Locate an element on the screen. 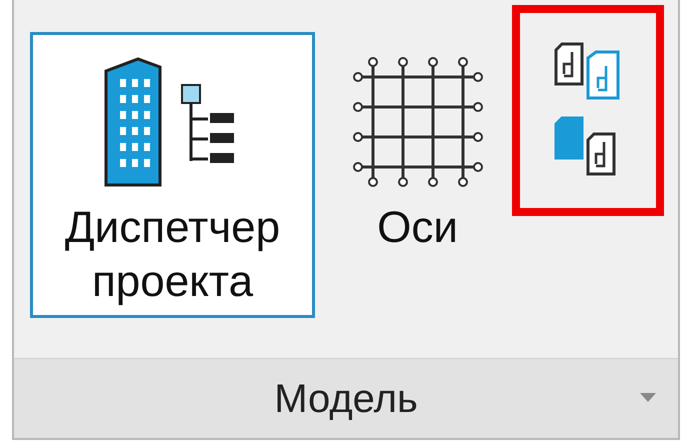  dropdown-arrow-icon is located at coordinates (648, 397).